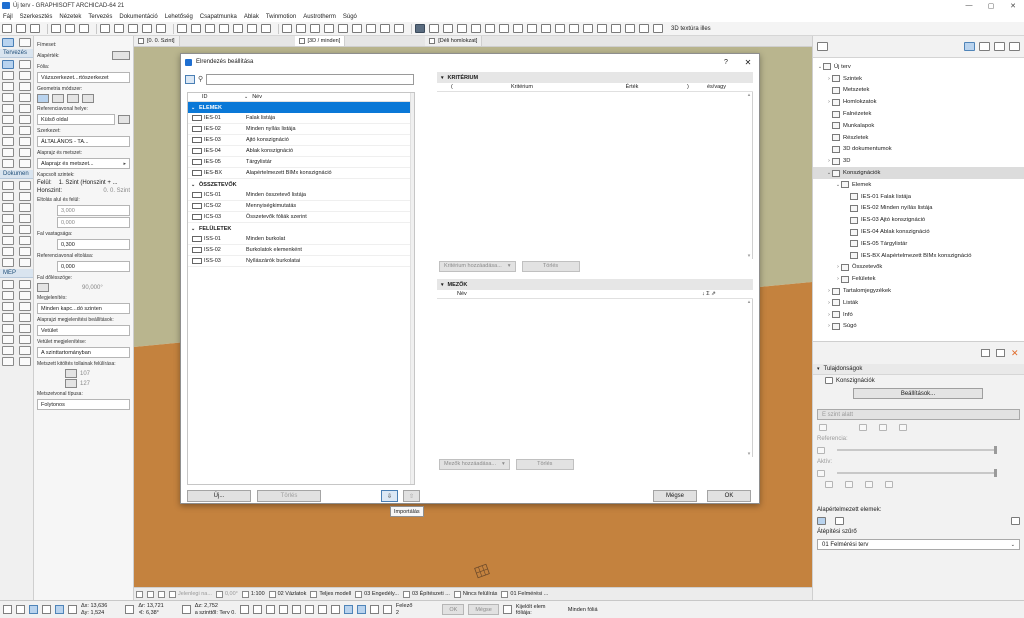 The image size is (1024, 618). I want to click on worksheet-tool-icon, so click(8, 251).